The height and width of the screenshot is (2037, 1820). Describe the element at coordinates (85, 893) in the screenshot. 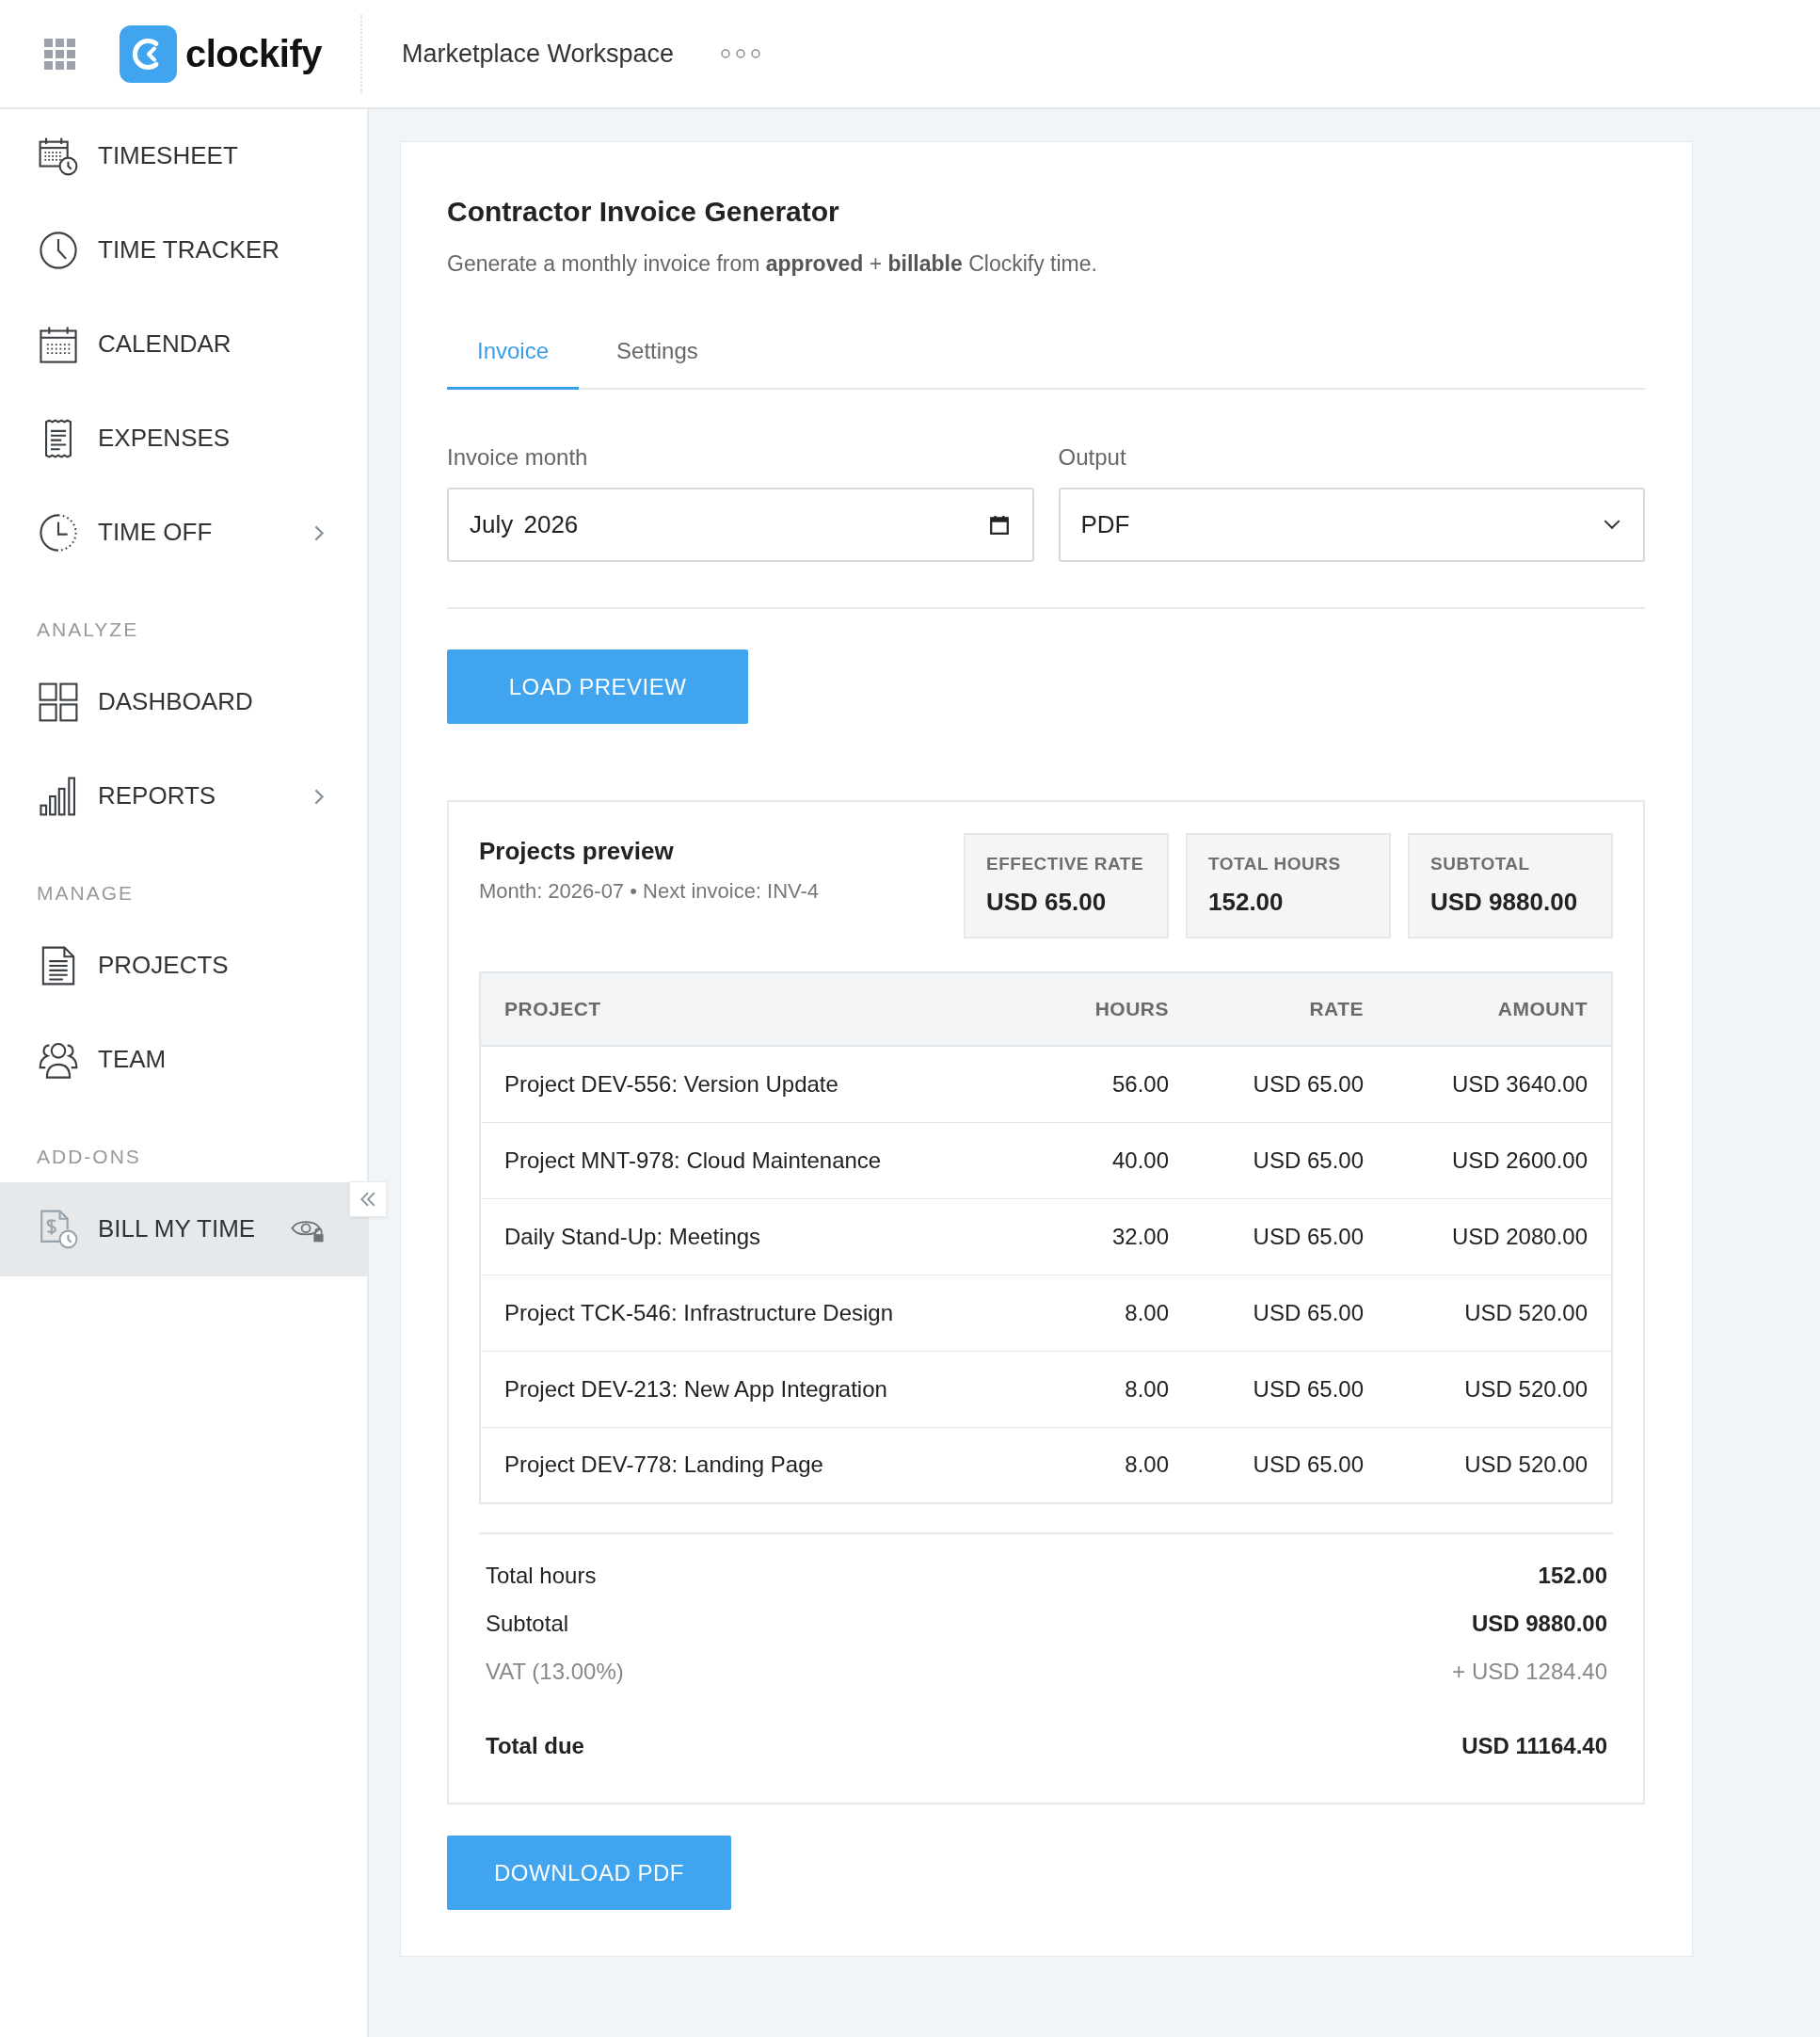

I see `section-label: MANAGE` at that location.